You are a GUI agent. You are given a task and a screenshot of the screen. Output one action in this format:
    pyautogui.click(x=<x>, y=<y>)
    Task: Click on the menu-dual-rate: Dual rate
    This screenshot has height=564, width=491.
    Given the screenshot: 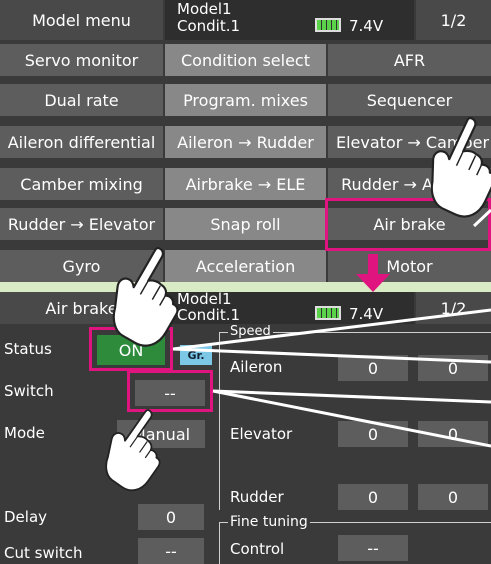 What is the action you would take?
    pyautogui.click(x=81, y=100)
    